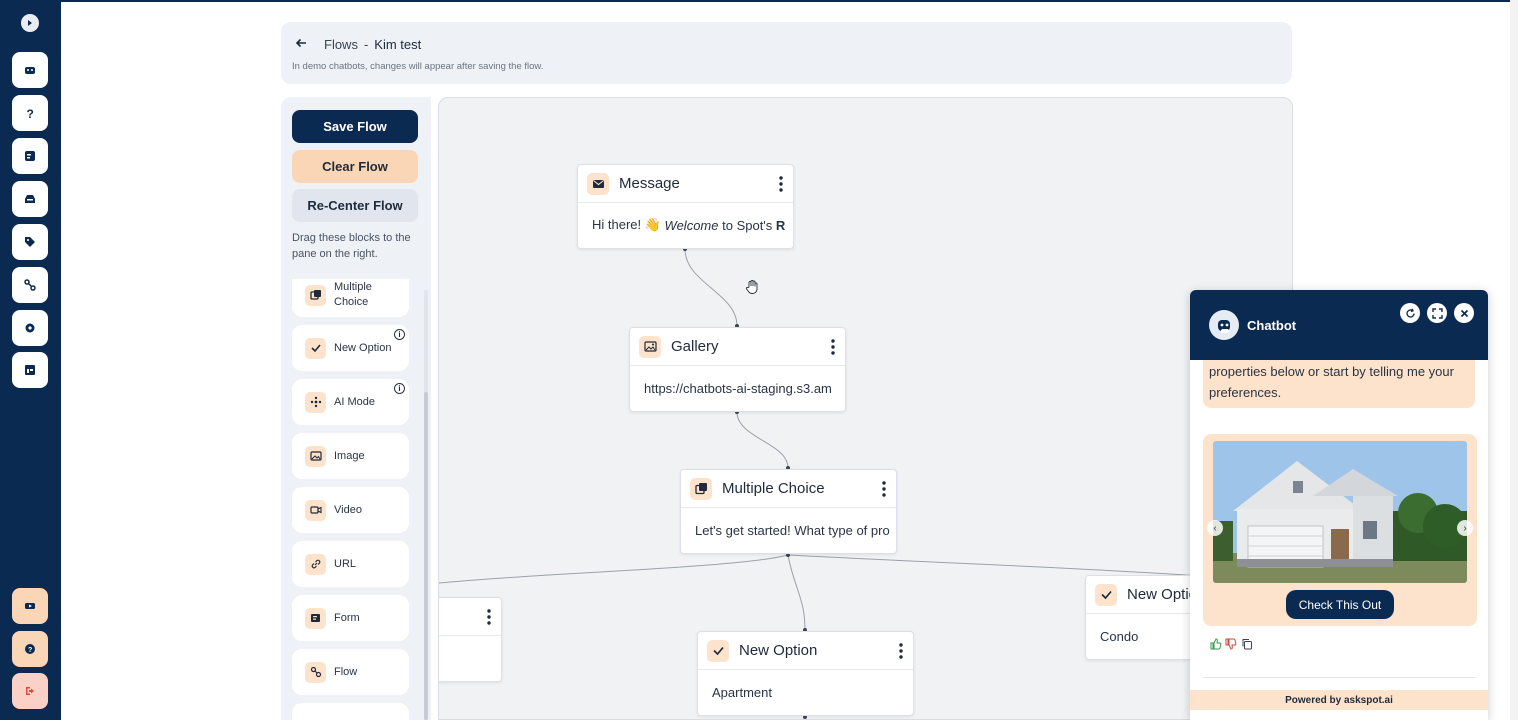  I want to click on node-text: Apartment, so click(742, 692).